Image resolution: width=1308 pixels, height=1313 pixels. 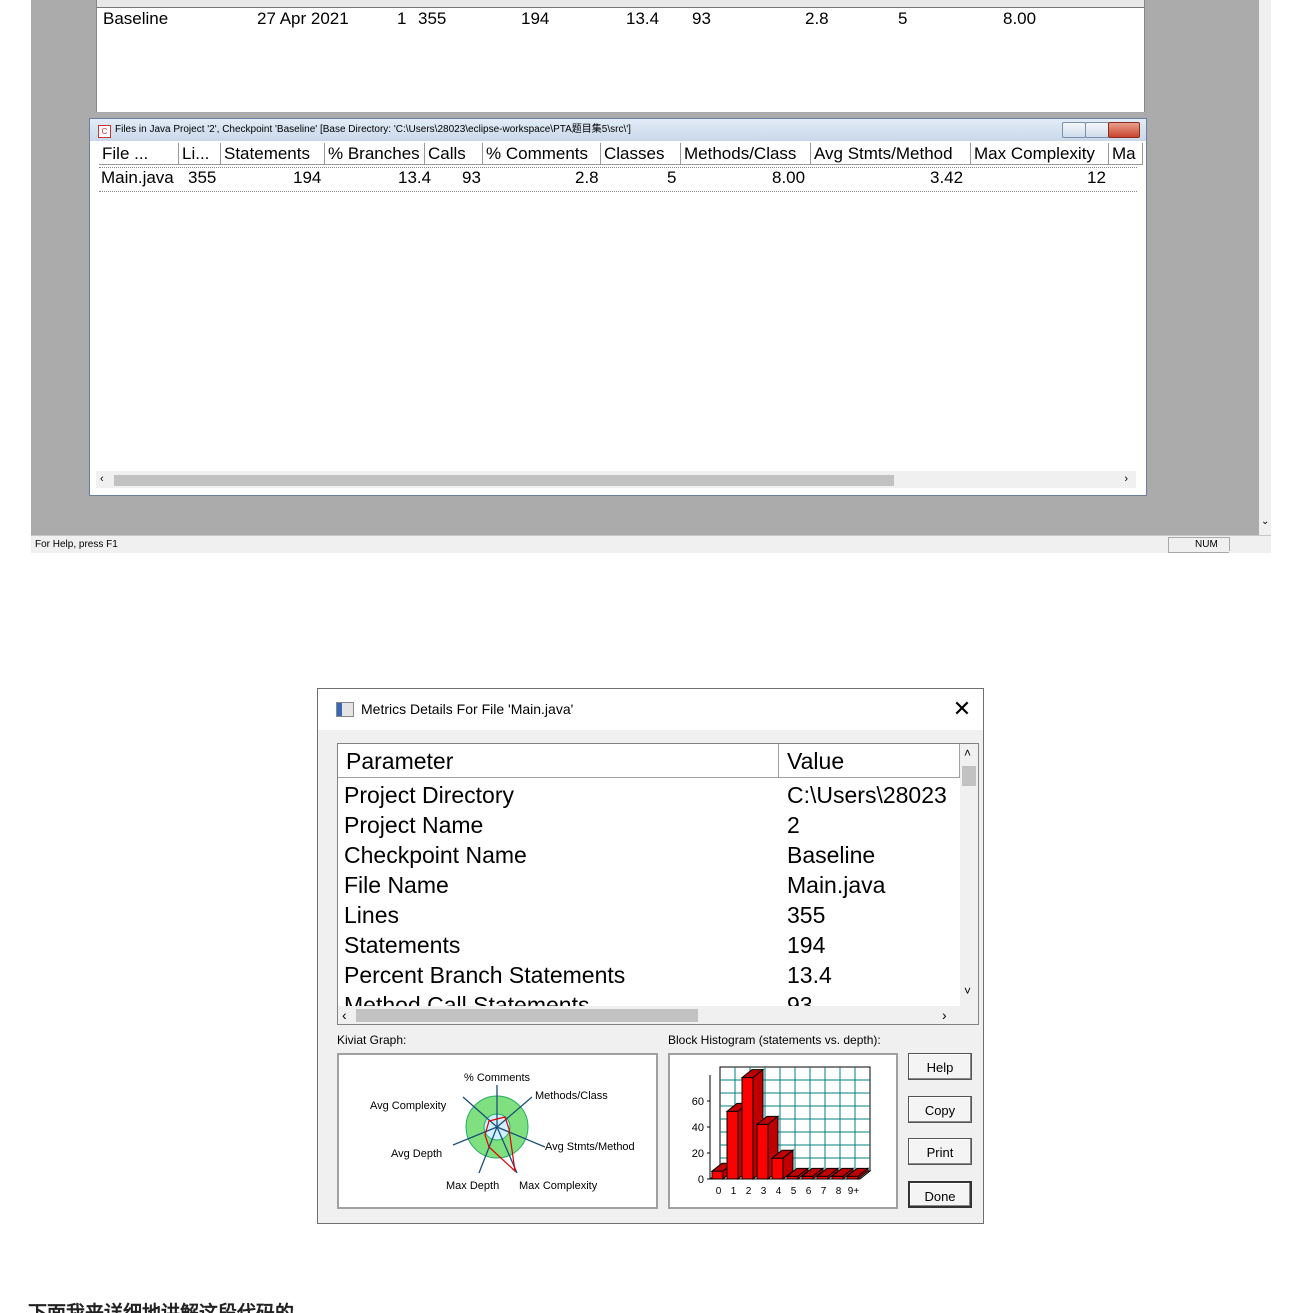 What do you see at coordinates (794, 1191) in the screenshot?
I see `histogram-x-tick-label: 5` at bounding box center [794, 1191].